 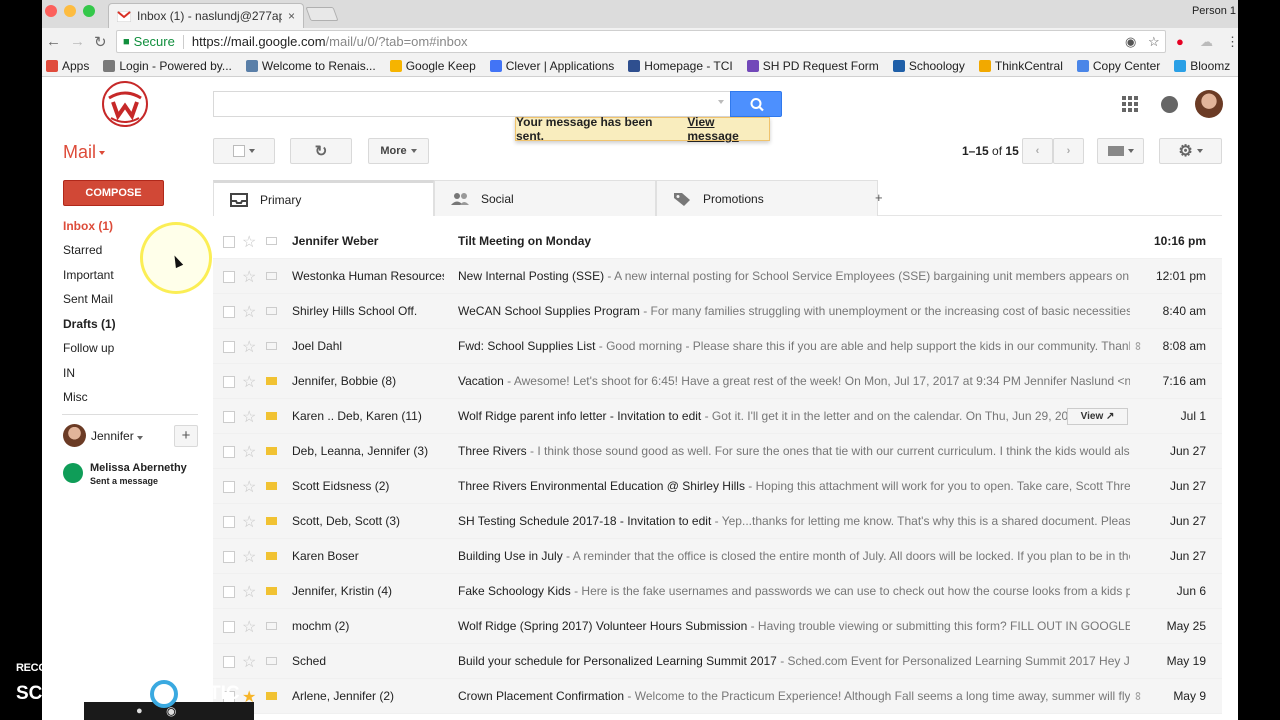 I want to click on bookmark-item: Bloomz, so click(x=1202, y=66).